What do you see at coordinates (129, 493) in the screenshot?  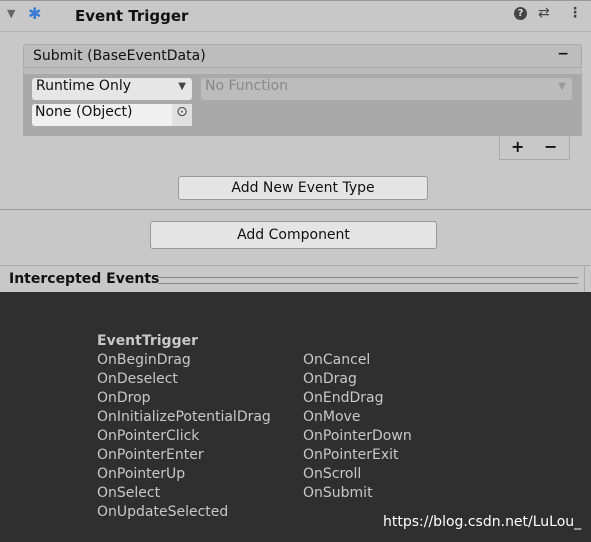 I see `event-item: OnSelect` at bounding box center [129, 493].